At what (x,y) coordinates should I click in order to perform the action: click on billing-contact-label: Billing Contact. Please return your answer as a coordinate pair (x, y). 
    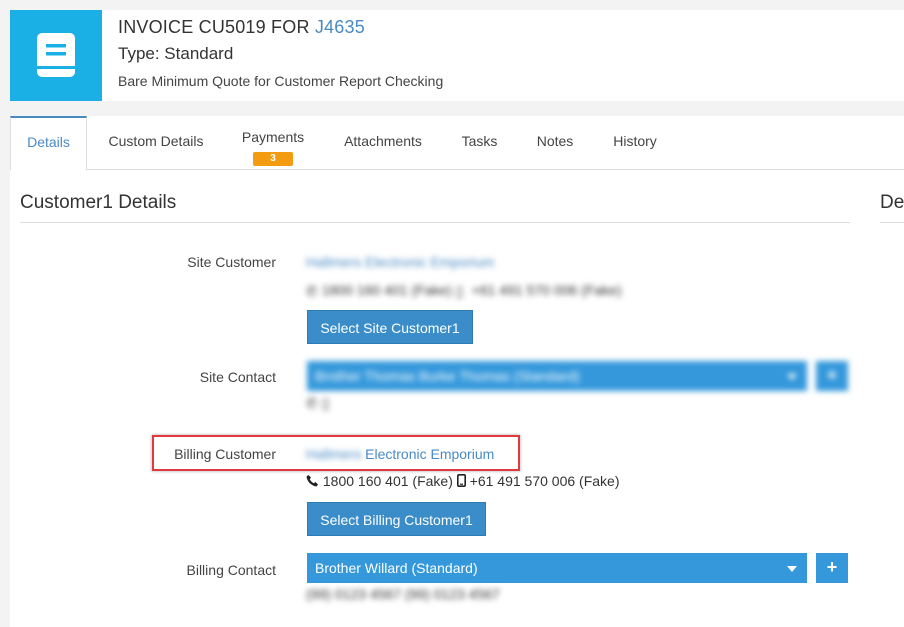
    Looking at the image, I should click on (231, 570).